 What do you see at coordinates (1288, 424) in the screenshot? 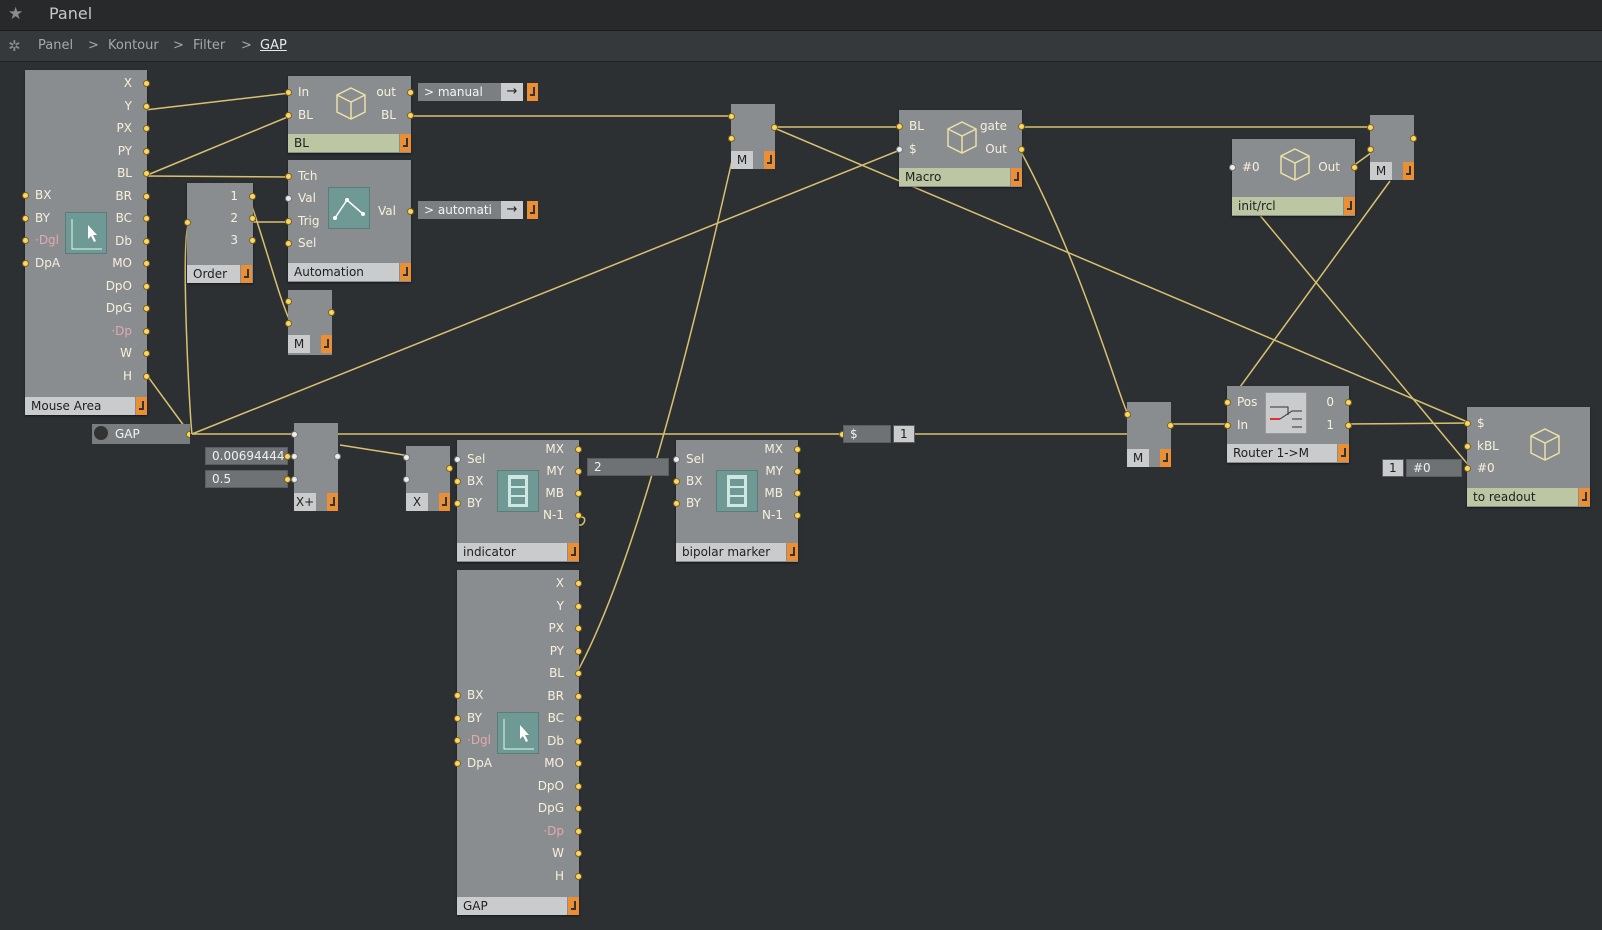
I see `router-module: Pos In 0 1 Router 1->M` at bounding box center [1288, 424].